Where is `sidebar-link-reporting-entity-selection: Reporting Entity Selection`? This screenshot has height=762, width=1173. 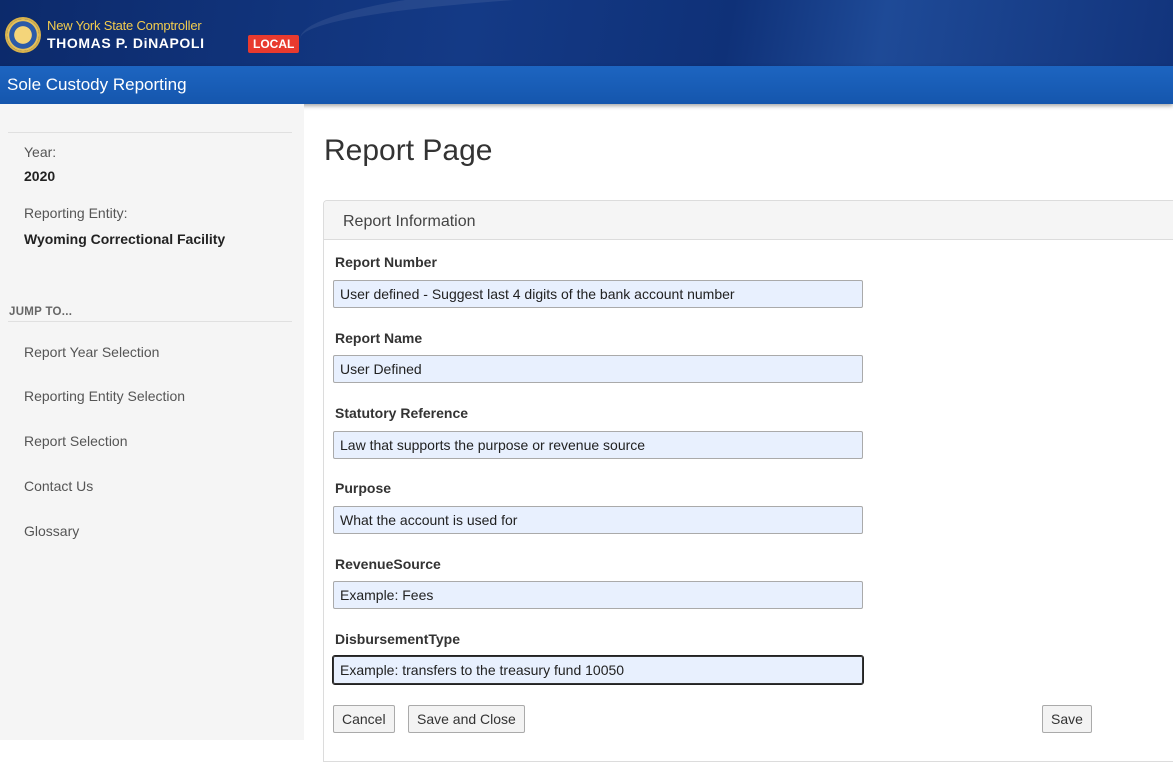 sidebar-link-reporting-entity-selection: Reporting Entity Selection is located at coordinates (104, 396).